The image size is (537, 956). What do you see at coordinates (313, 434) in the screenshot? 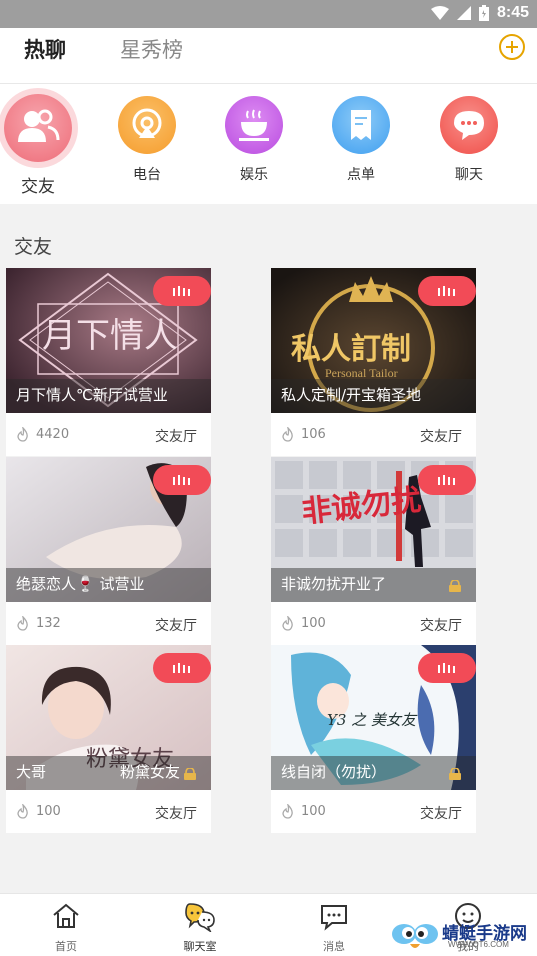
I see `heat-count: 106` at bounding box center [313, 434].